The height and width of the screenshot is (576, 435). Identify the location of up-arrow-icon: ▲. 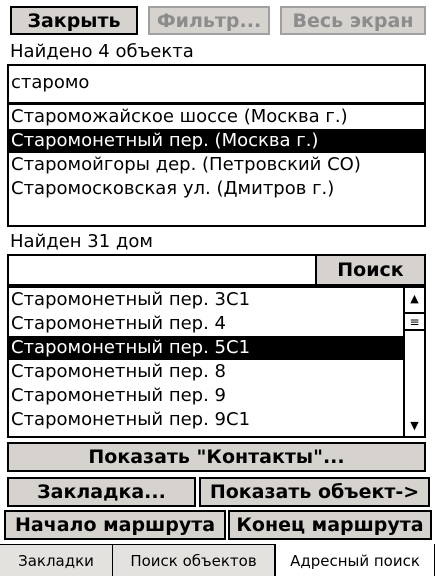
(414, 298).